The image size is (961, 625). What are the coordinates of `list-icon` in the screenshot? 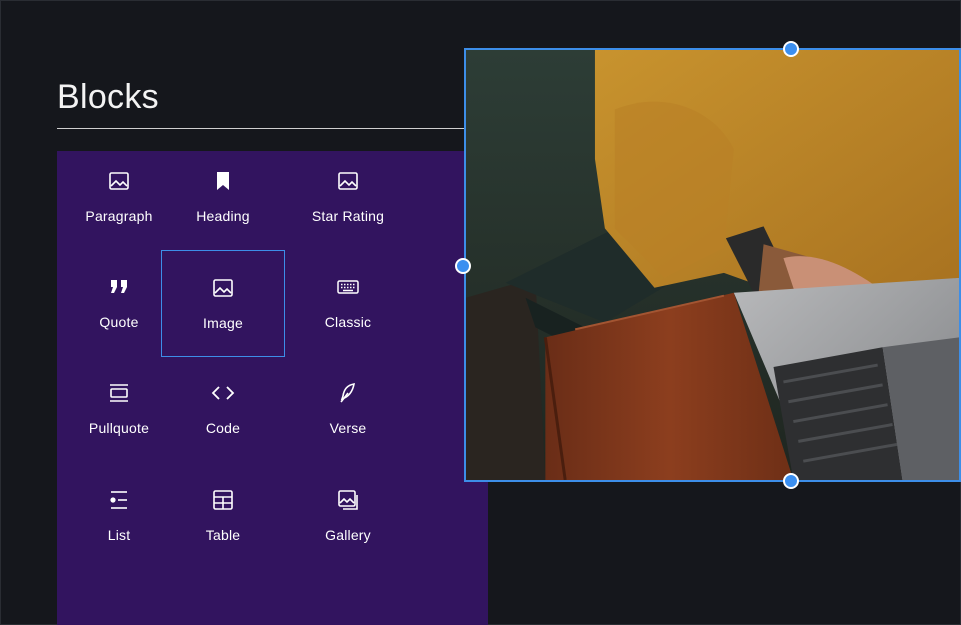 It's located at (118, 500).